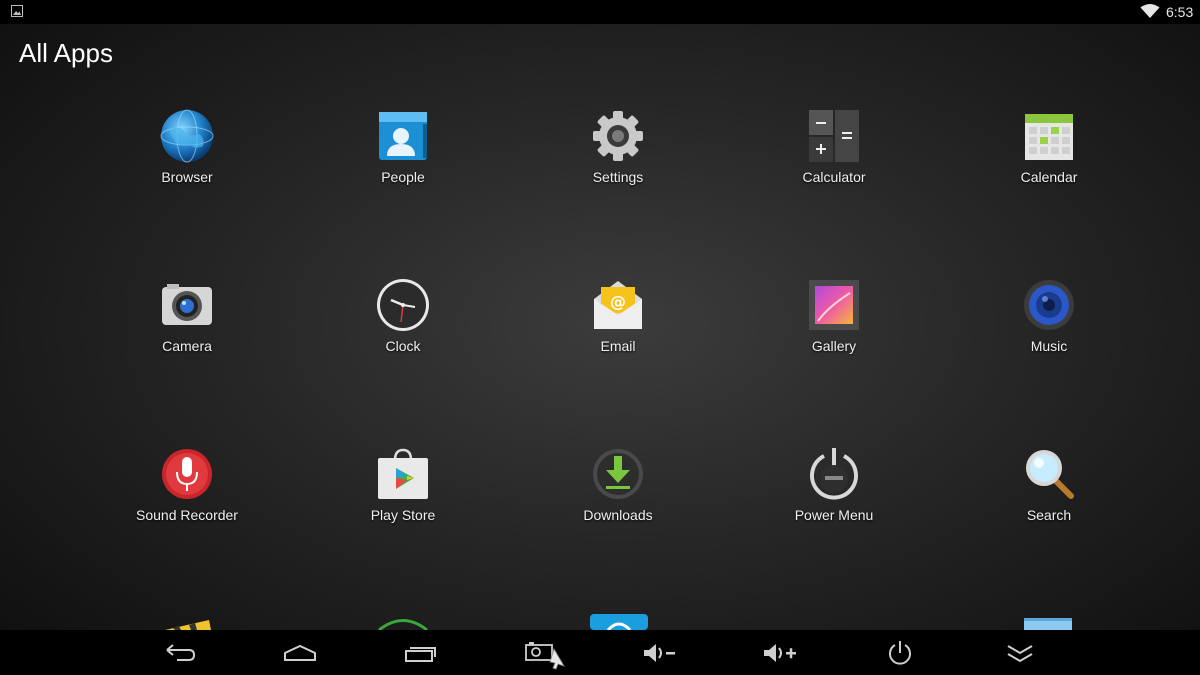 The height and width of the screenshot is (675, 1200). Describe the element at coordinates (1049, 163) in the screenshot. I see `app-calendar: Calendar` at that location.